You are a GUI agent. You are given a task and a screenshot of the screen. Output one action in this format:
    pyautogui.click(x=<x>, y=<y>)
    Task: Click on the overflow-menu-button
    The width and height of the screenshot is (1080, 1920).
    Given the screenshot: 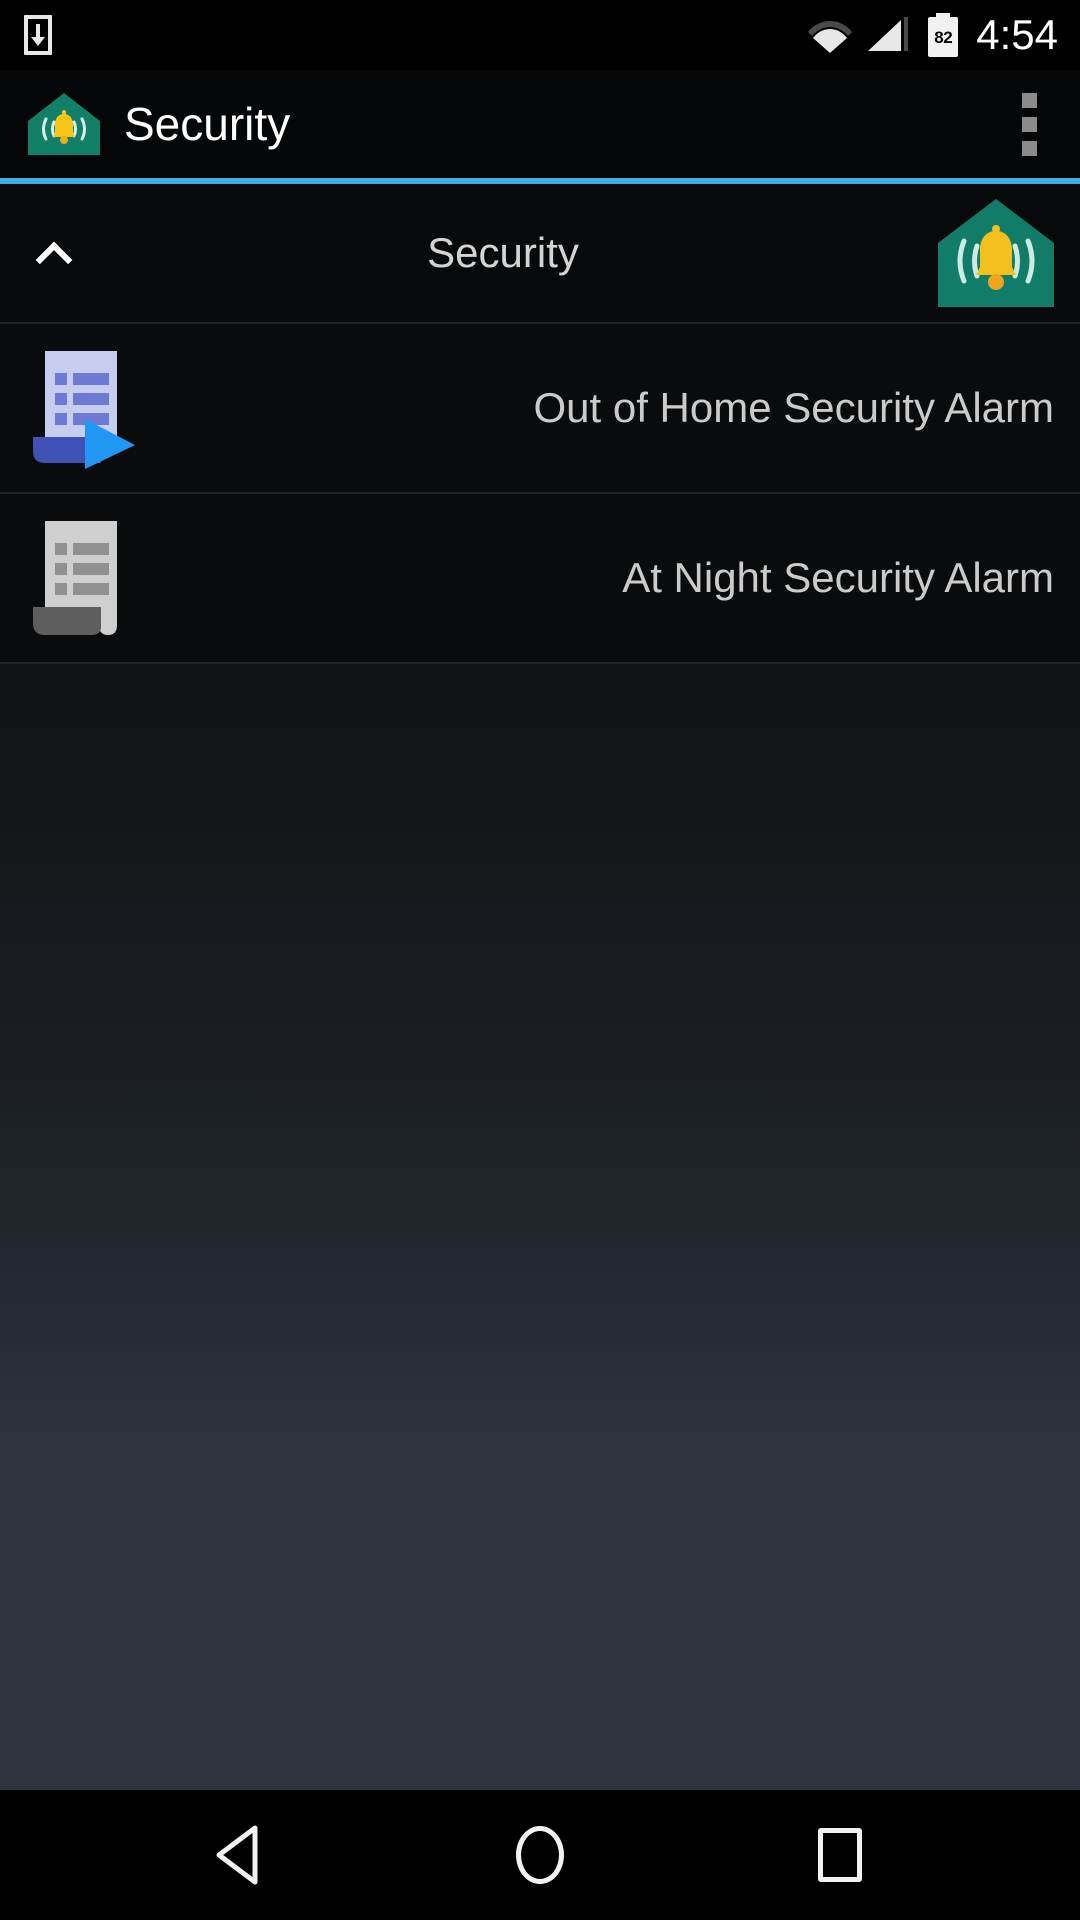 What is the action you would take?
    pyautogui.click(x=1029, y=124)
    